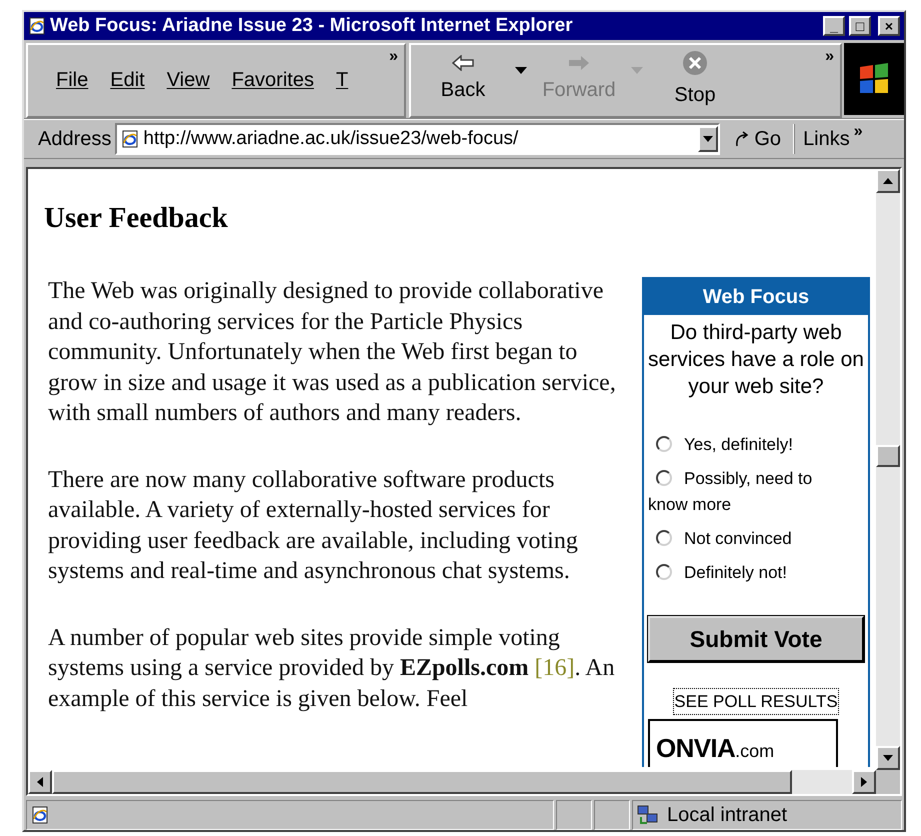 This screenshot has width=921, height=836. I want to click on poll-option: Yes, definitely!, so click(756, 445).